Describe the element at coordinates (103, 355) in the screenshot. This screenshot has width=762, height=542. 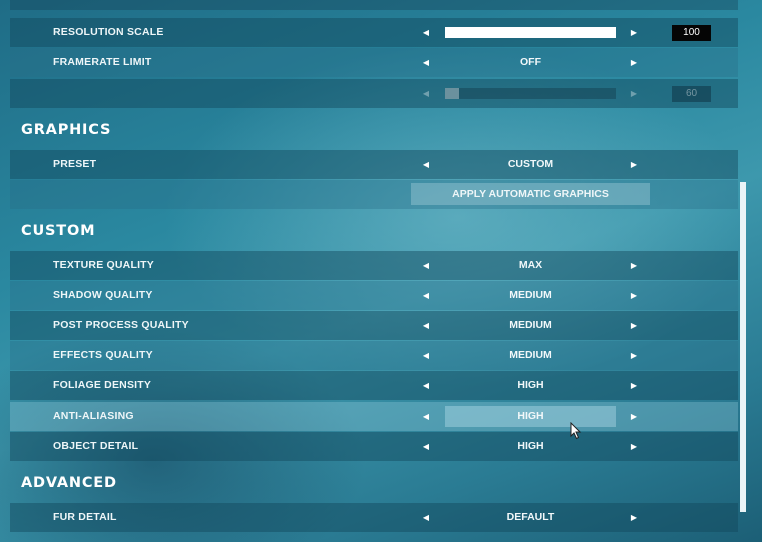
I see `effects-quality-label: EFFECTS QUALITY` at that location.